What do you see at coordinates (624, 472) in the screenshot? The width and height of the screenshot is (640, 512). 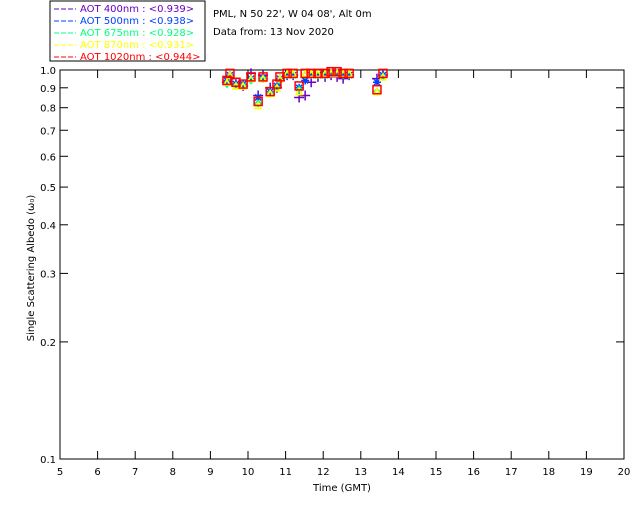 I see `x-tick-label: 20` at bounding box center [624, 472].